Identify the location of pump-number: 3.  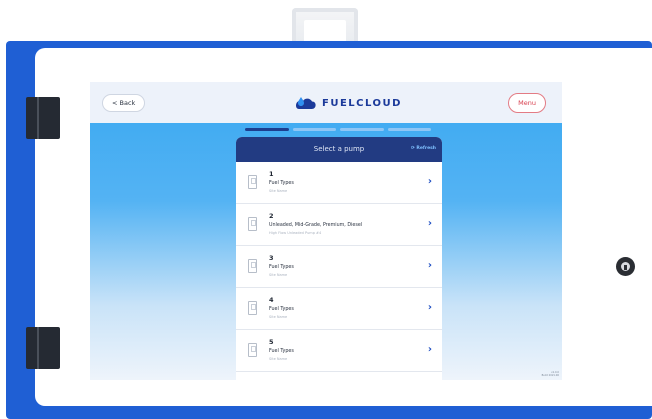
(271, 258).